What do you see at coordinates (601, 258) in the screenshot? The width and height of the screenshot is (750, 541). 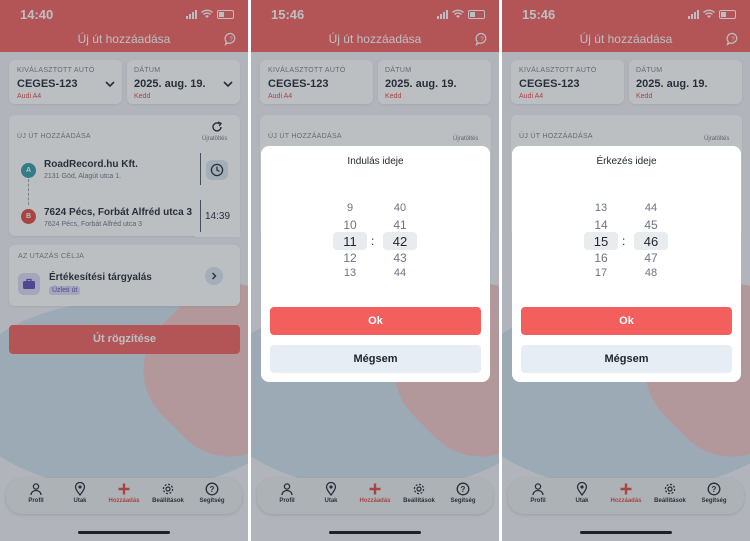 I see `hour-option: 16` at bounding box center [601, 258].